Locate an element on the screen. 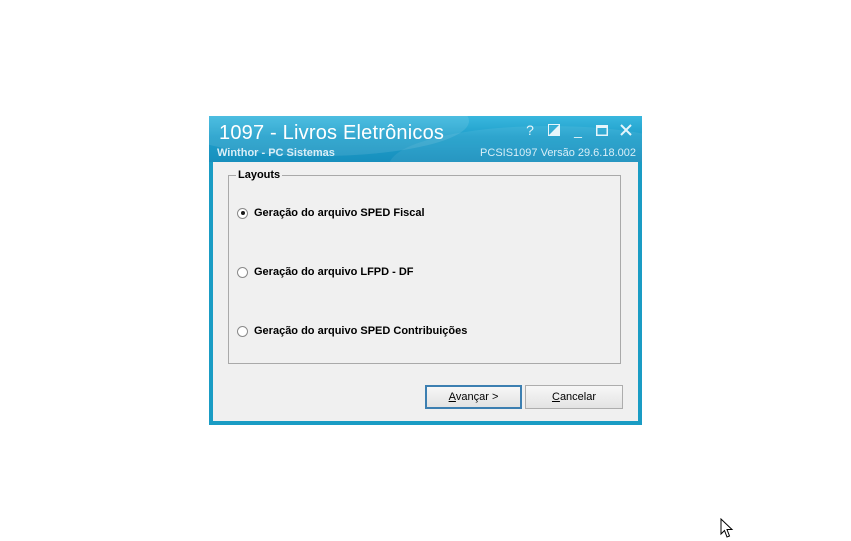 The width and height of the screenshot is (851, 541). window-controls: ? _ is located at coordinates (578, 130).